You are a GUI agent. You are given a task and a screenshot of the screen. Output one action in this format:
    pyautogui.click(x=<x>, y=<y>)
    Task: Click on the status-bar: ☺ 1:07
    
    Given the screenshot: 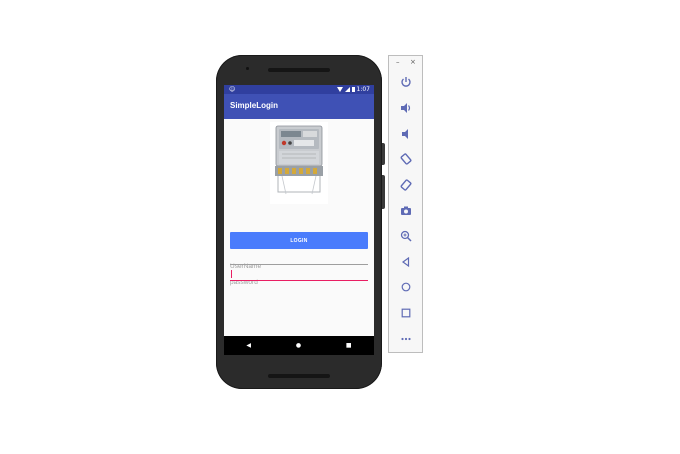 What is the action you would take?
    pyautogui.click(x=299, y=89)
    